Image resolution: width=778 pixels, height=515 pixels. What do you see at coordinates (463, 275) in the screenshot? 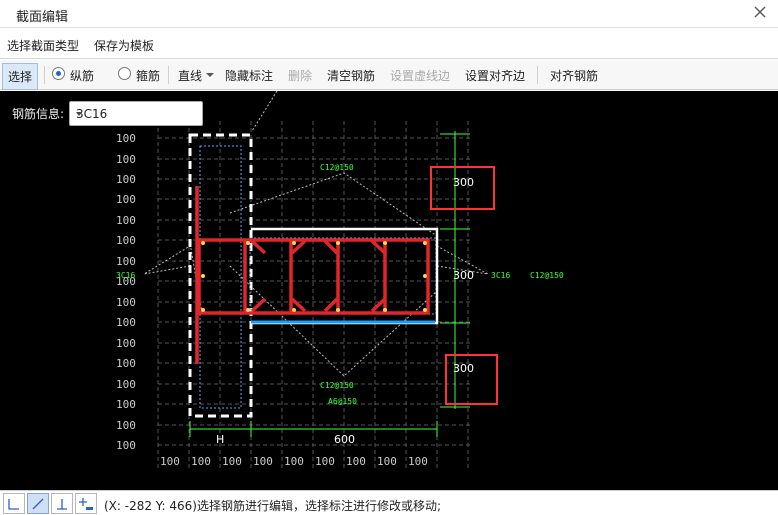
I see `dim-middle-label: 300` at bounding box center [463, 275].